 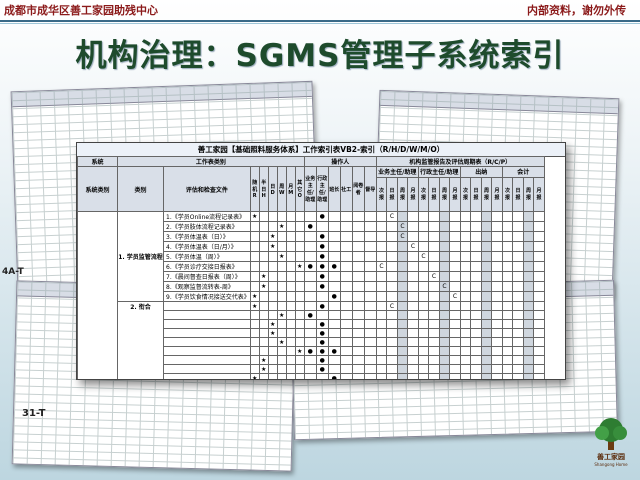 I want to click on header-report-subcol: 周报, so click(x=402, y=194).